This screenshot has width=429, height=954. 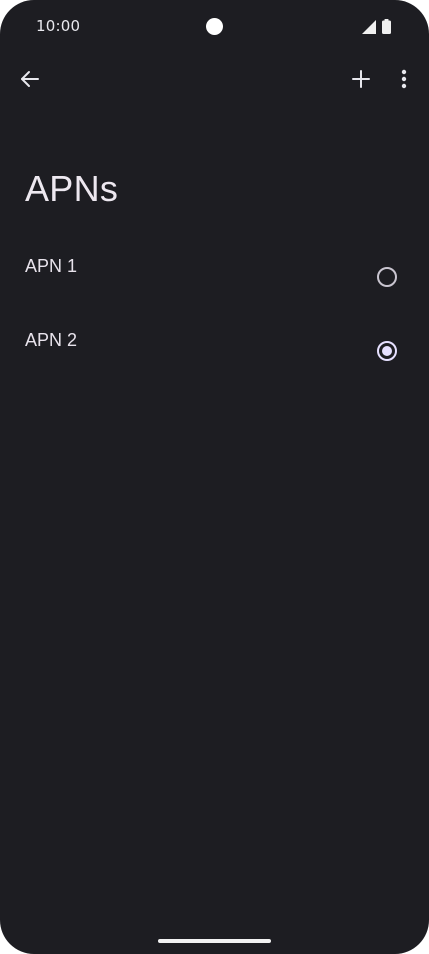 I want to click on status-icons, so click(x=376, y=26).